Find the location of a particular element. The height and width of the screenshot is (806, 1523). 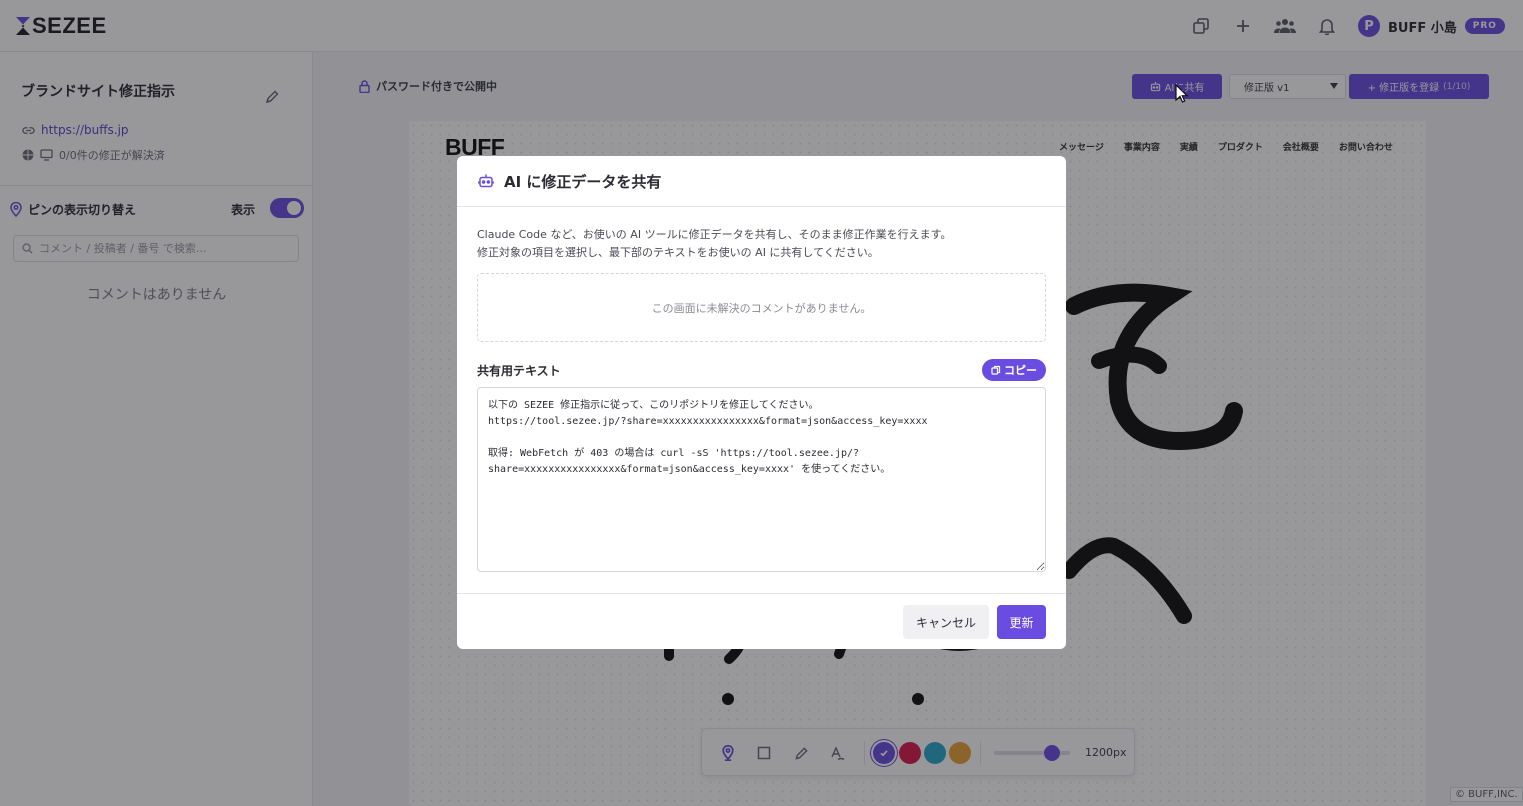

empty-comments-message: この画面に未解決のコメントがありません。 is located at coordinates (761, 308).